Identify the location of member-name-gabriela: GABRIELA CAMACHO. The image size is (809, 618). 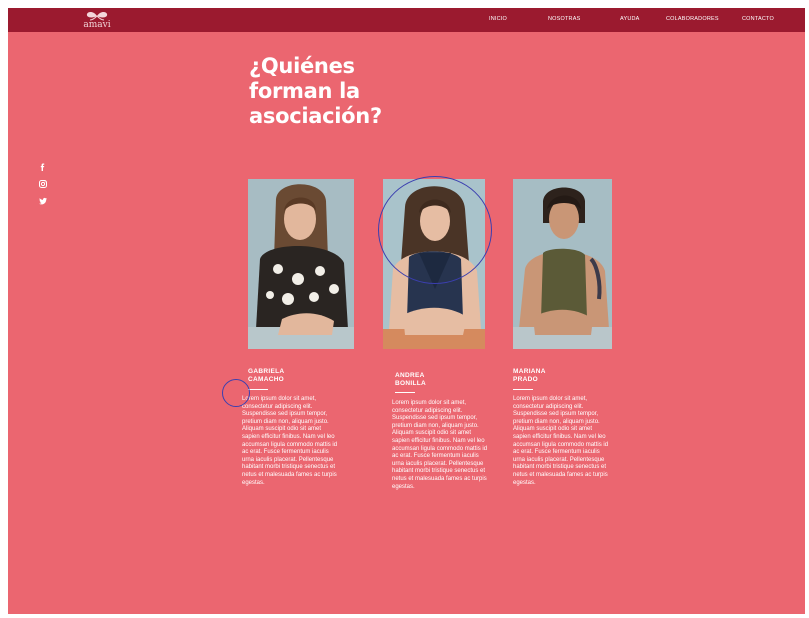
(266, 375).